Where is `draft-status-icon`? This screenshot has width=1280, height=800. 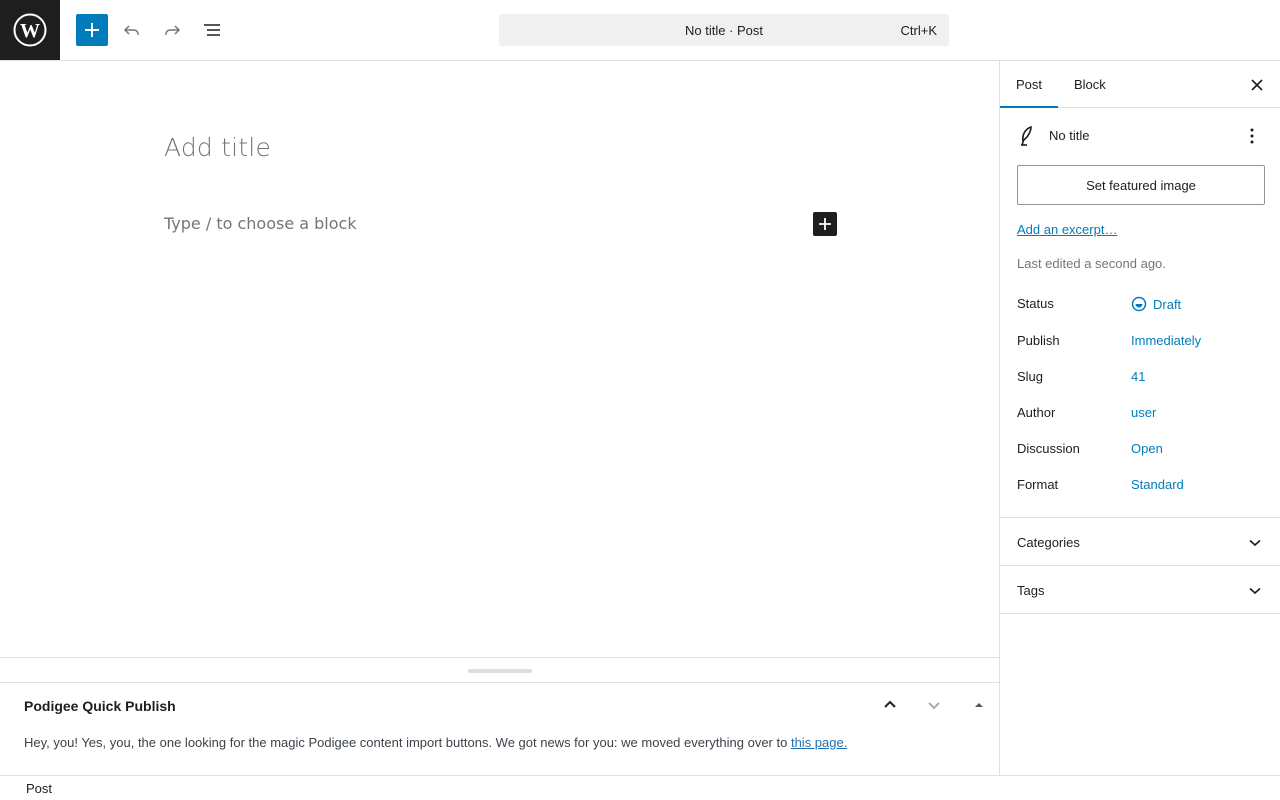 draft-status-icon is located at coordinates (1139, 304).